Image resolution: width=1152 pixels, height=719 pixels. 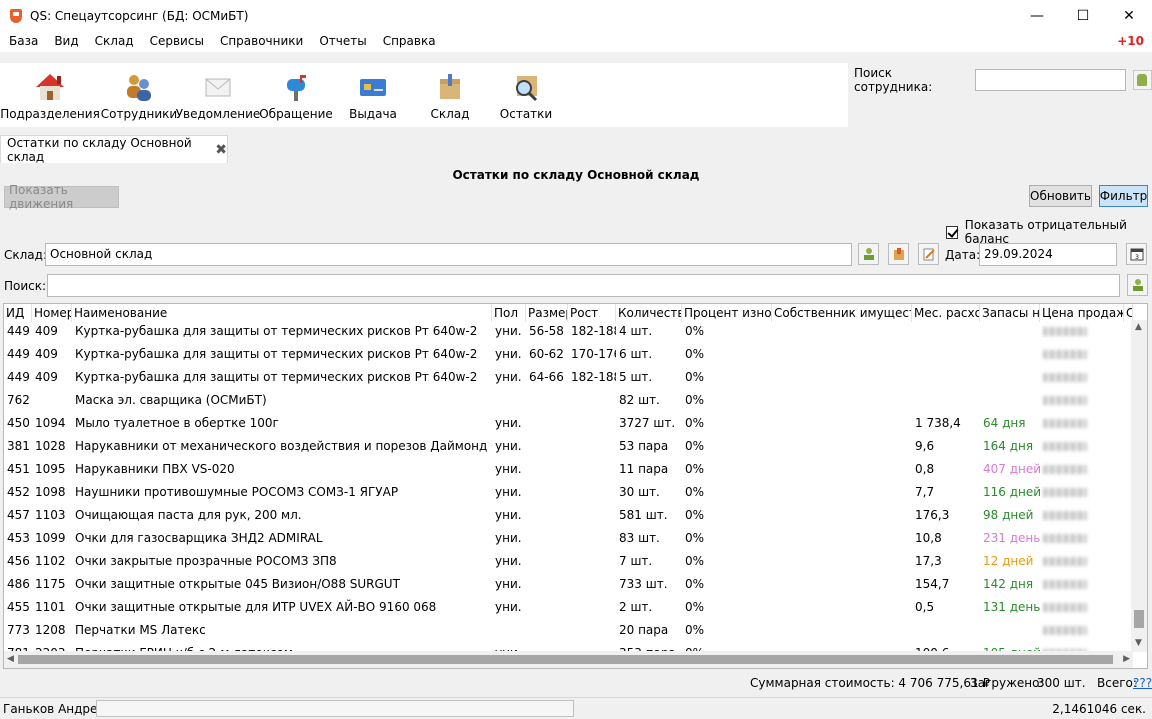 What do you see at coordinates (952, 232) in the screenshot?
I see `negative-balance-checkbox` at bounding box center [952, 232].